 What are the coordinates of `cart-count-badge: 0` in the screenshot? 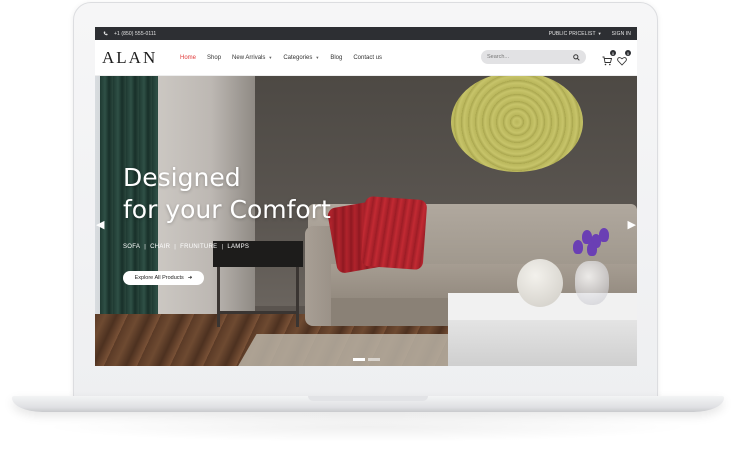 It's located at (613, 53).